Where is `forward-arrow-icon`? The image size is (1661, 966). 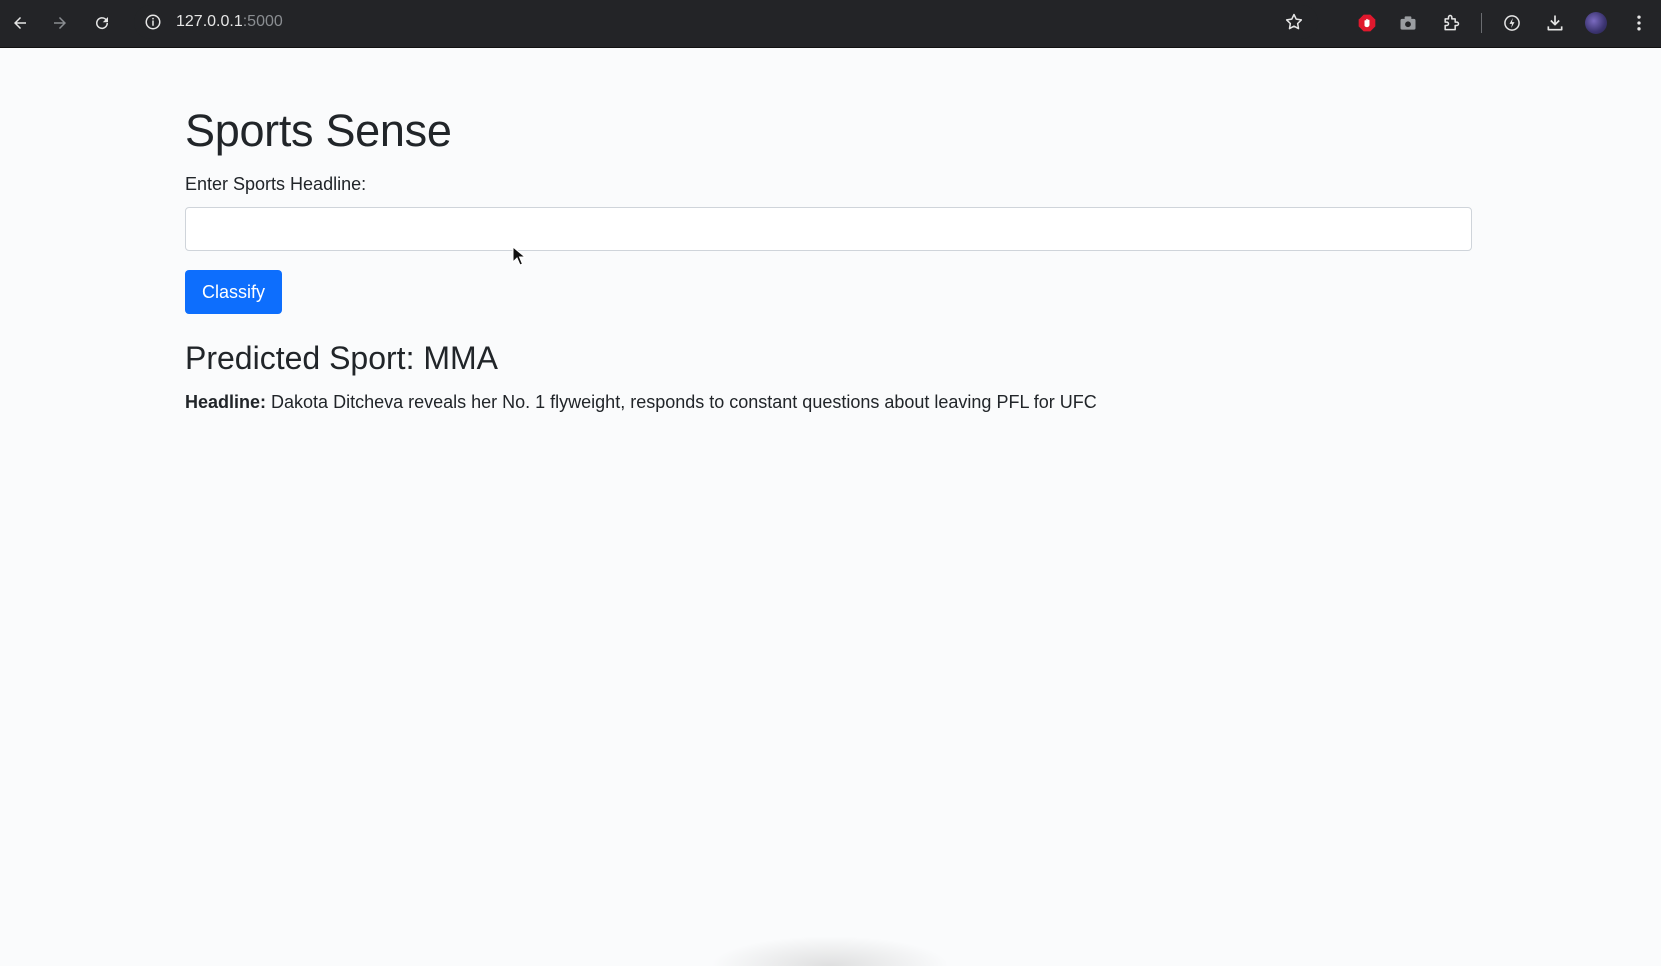
forward-arrow-icon is located at coordinates (60, 23).